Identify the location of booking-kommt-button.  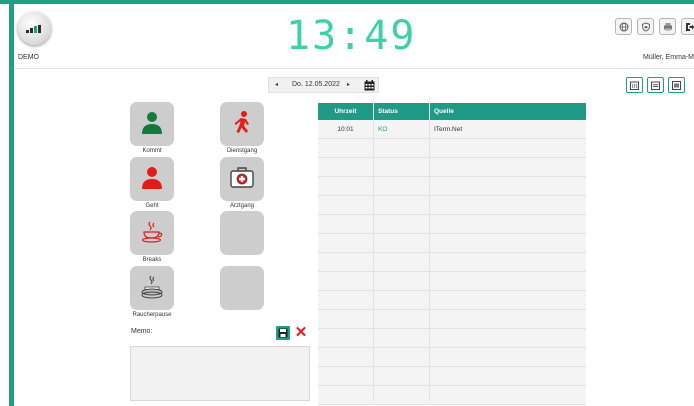
(152, 124).